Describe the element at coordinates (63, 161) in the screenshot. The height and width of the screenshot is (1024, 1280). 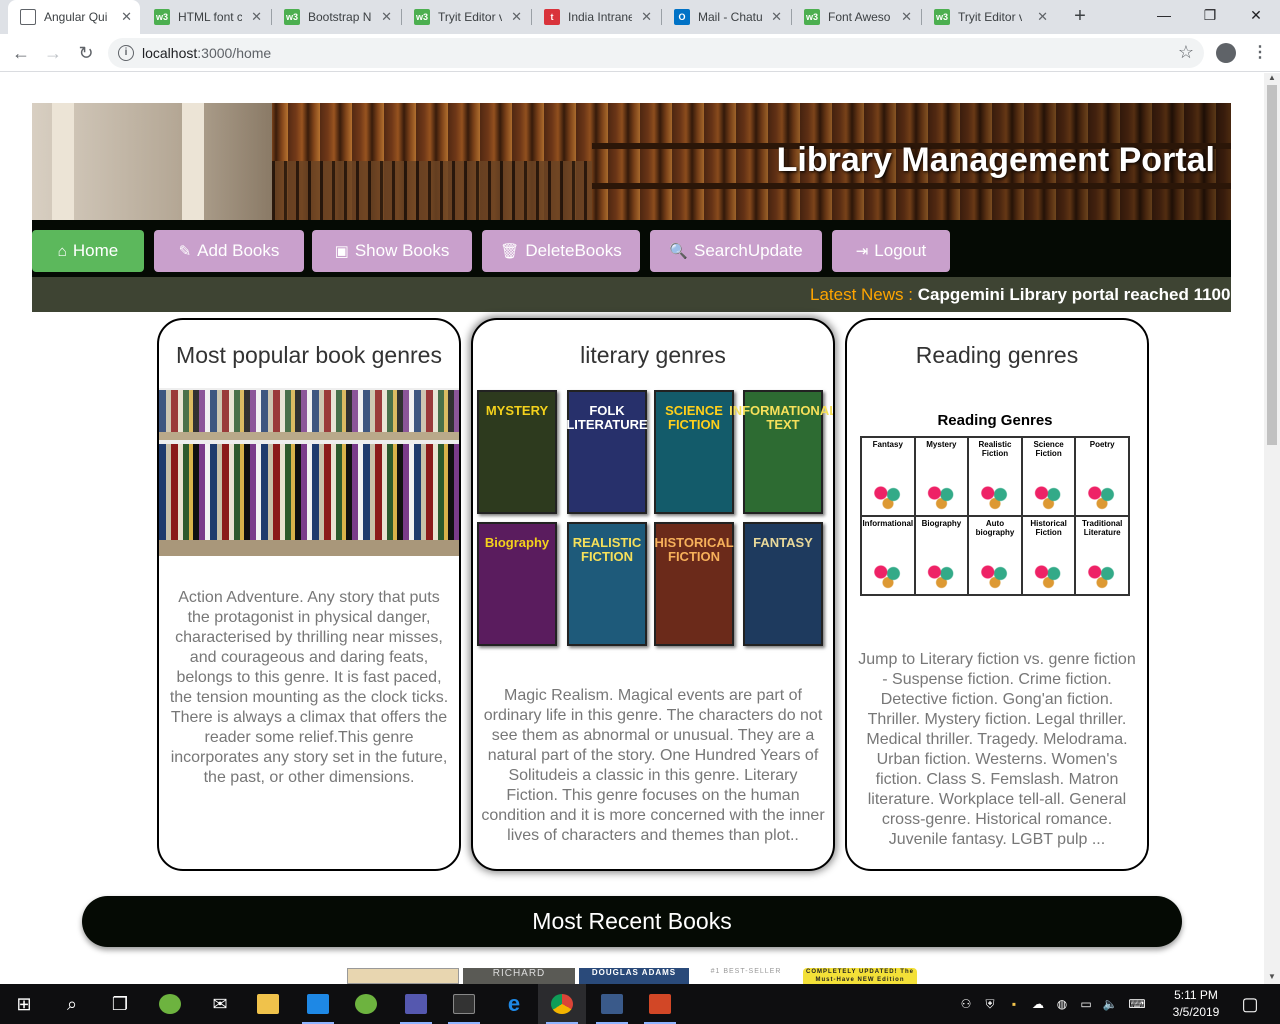
I see `banner-pillar` at that location.